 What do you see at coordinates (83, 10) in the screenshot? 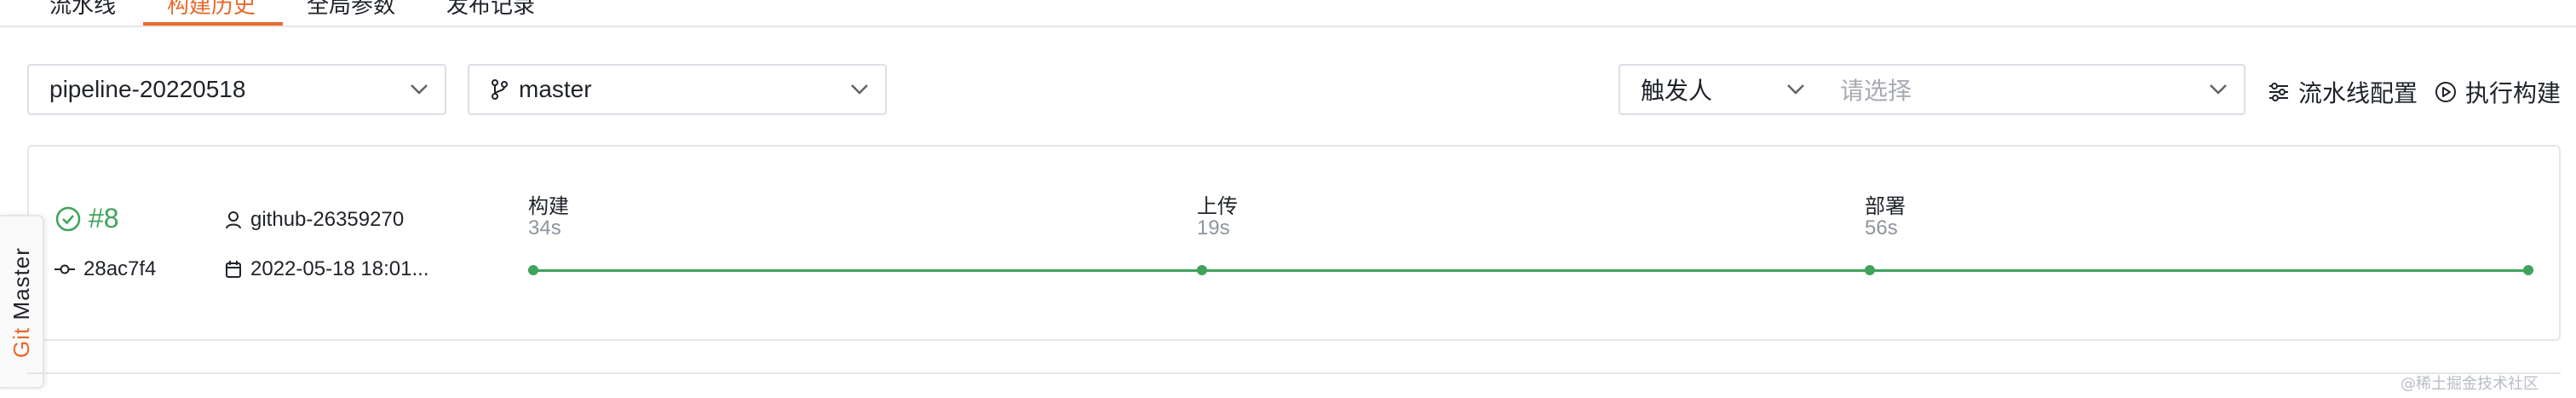
I see `tab-pipeline: 流水线` at bounding box center [83, 10].